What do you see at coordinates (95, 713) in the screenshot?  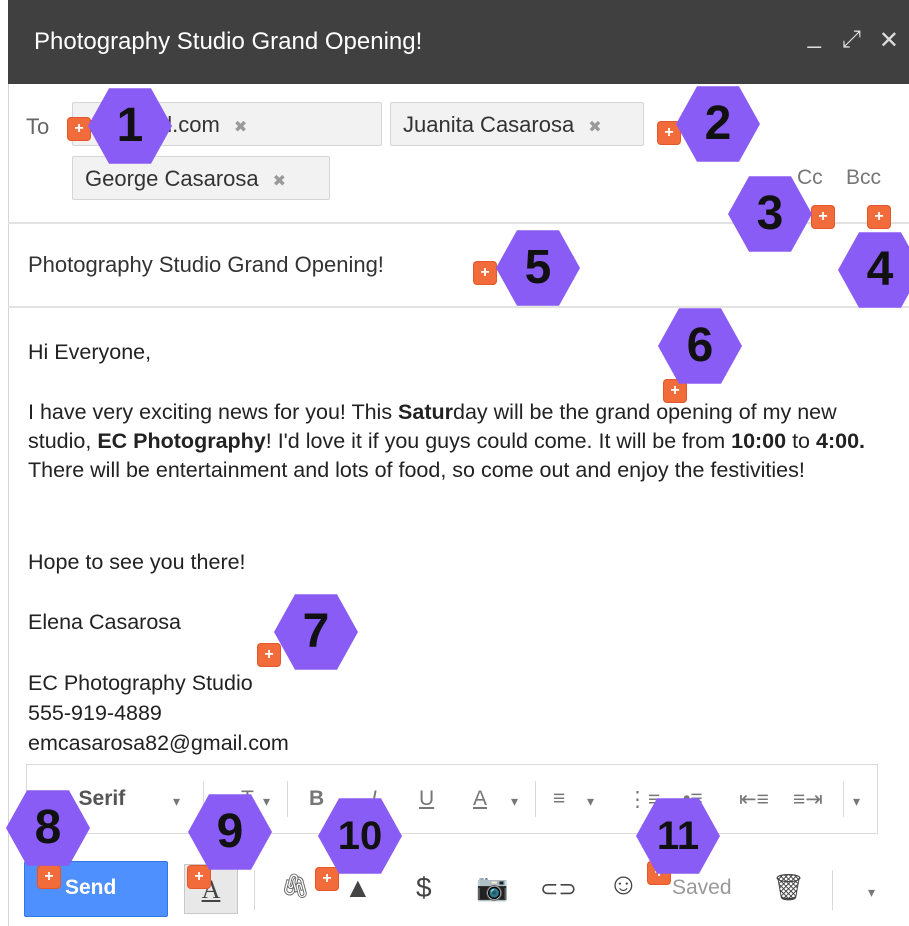 I see `signature-phone: 555-919-4889` at bounding box center [95, 713].